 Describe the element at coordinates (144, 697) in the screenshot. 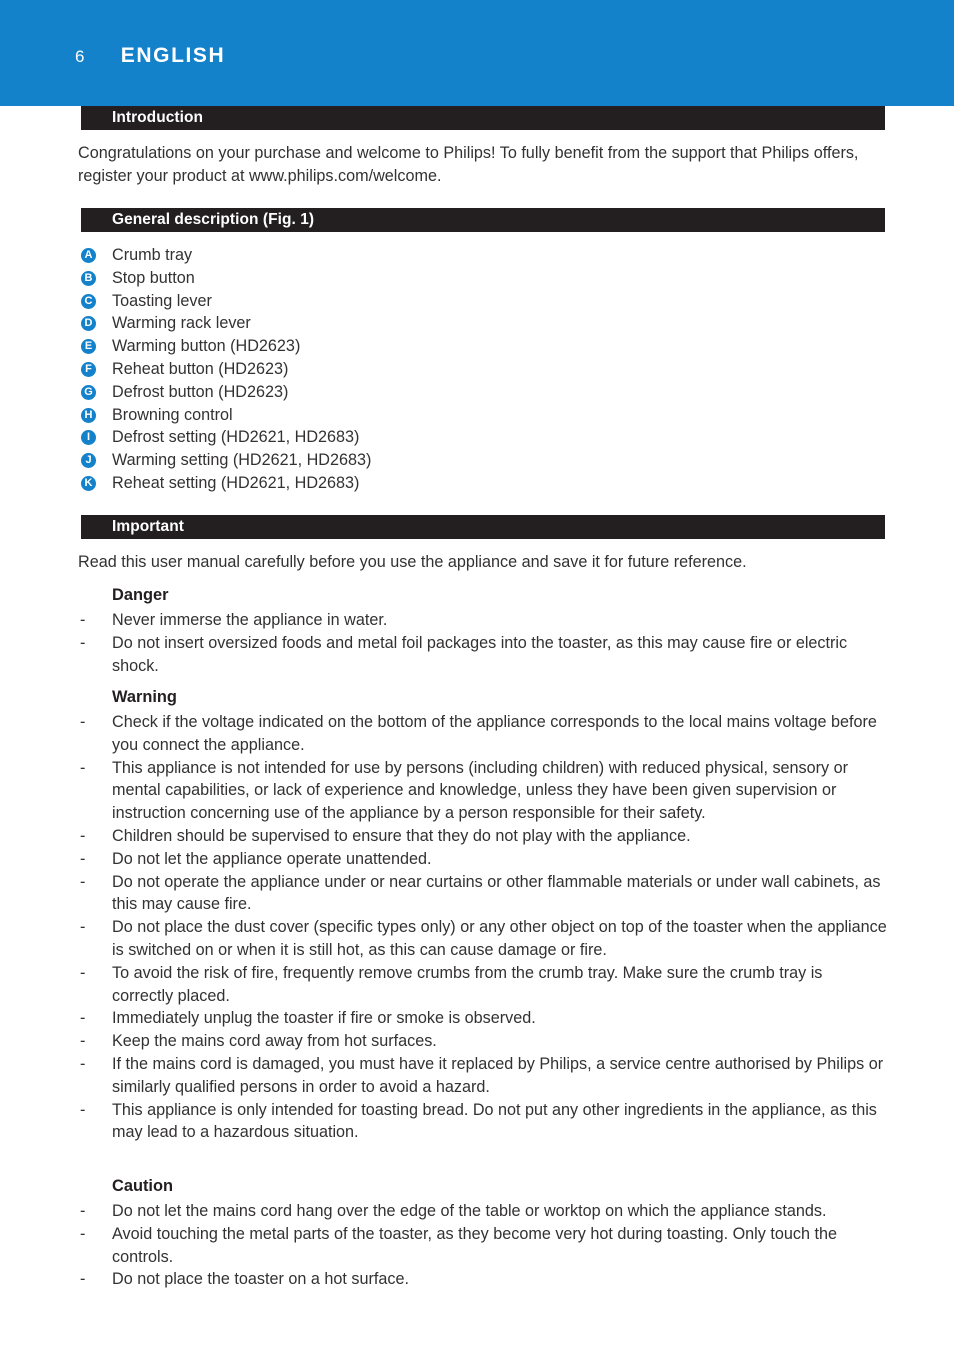

I see `subheading-warning: Warning` at that location.